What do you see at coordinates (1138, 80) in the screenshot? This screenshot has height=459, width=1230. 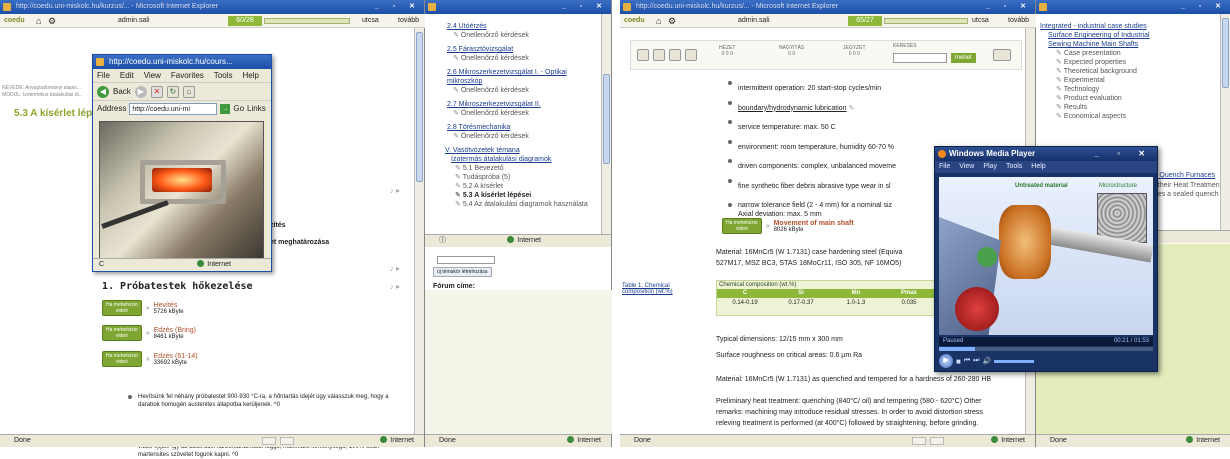 I see `toc-lesson: Experimental` at bounding box center [1138, 80].